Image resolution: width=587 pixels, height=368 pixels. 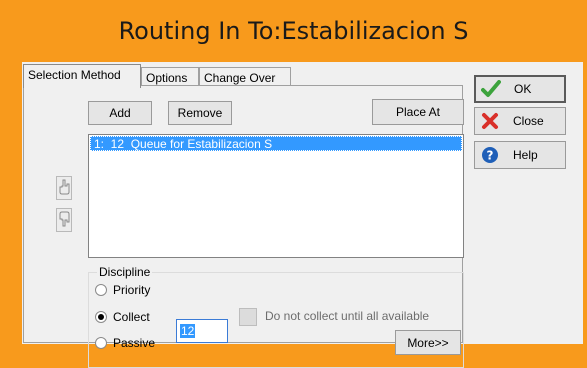 What do you see at coordinates (248, 317) in the screenshot?
I see `do-not-collect-checkbox` at bounding box center [248, 317].